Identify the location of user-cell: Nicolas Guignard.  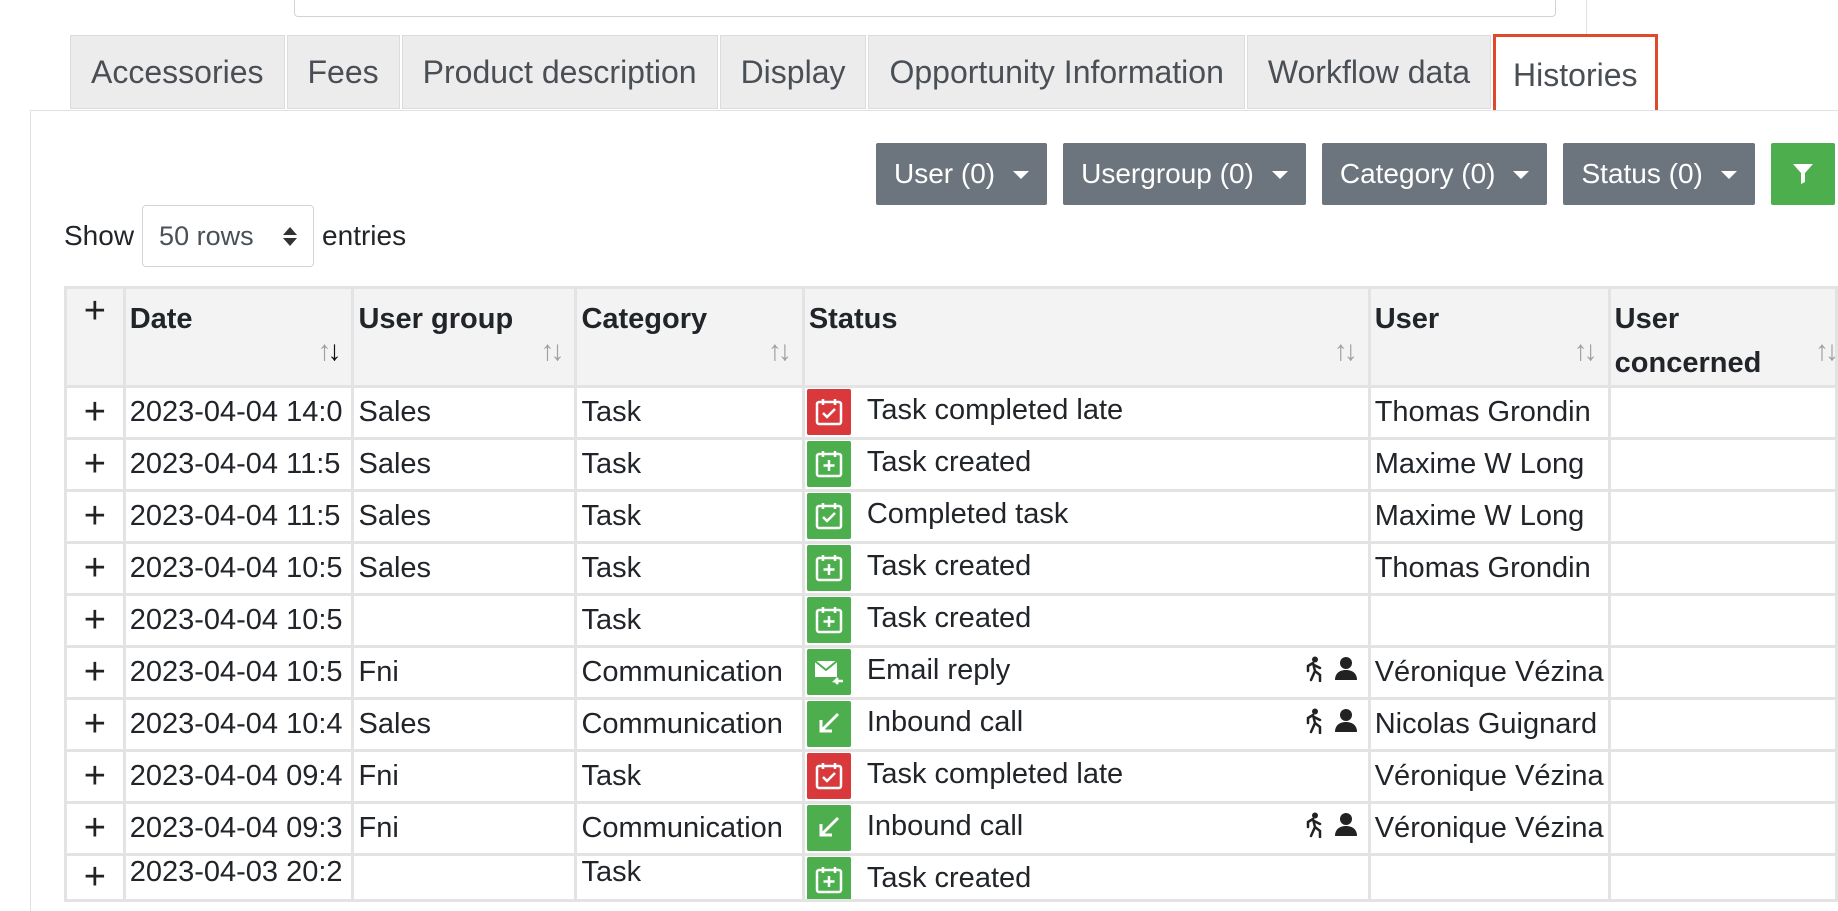
(1489, 724).